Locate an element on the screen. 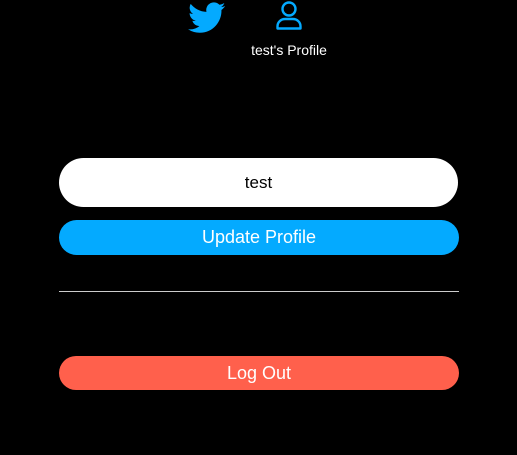 This screenshot has height=455, width=517. profile-link: test's Profile is located at coordinates (289, 29).